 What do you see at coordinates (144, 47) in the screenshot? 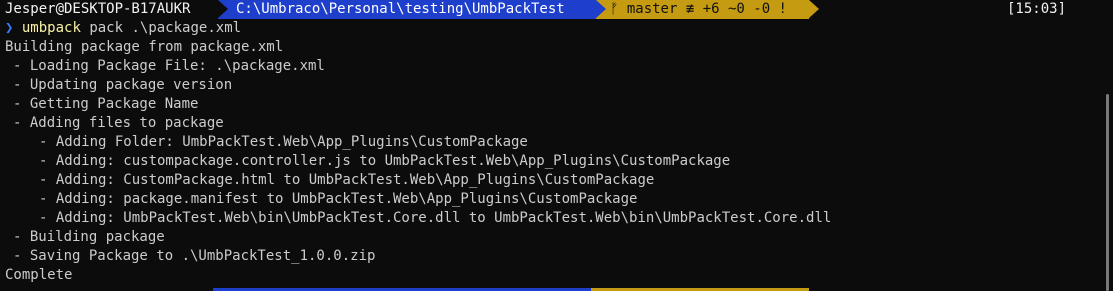
I see `output-line: Building package from package.xml` at bounding box center [144, 47].